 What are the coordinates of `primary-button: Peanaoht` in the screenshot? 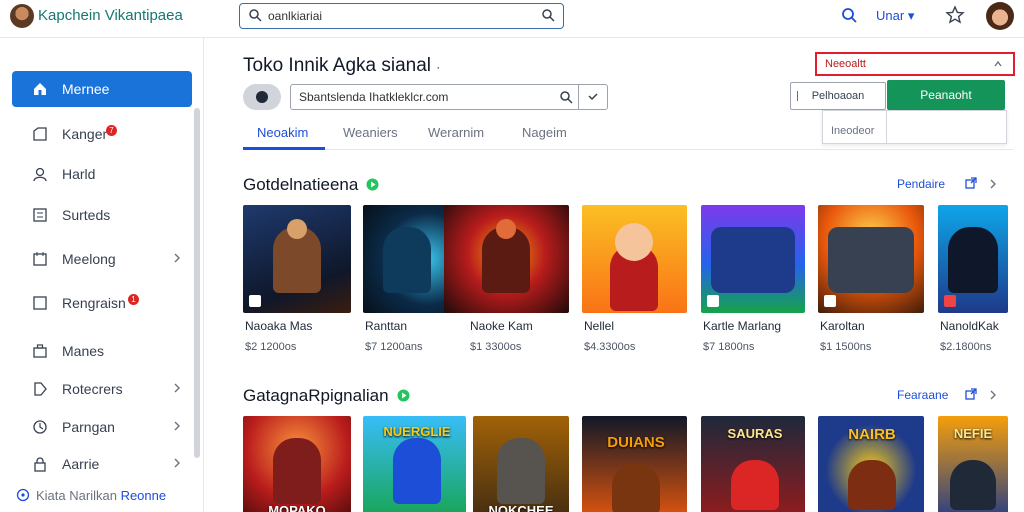 It's located at (946, 95).